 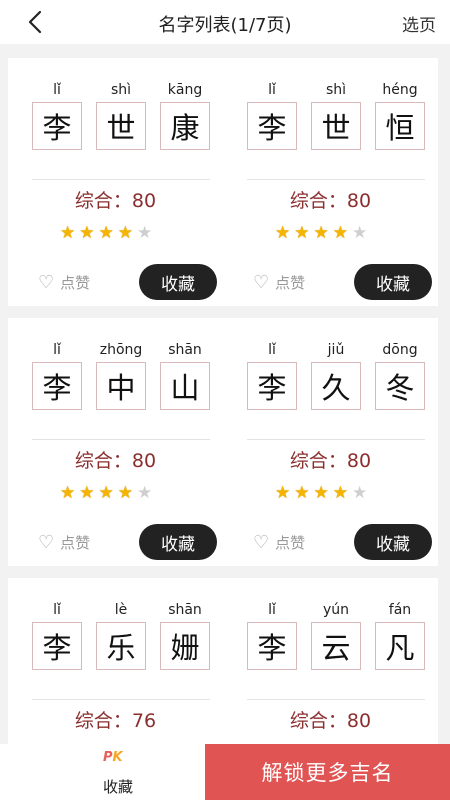 I want to click on name-char: héng 恒, so click(x=400, y=114).